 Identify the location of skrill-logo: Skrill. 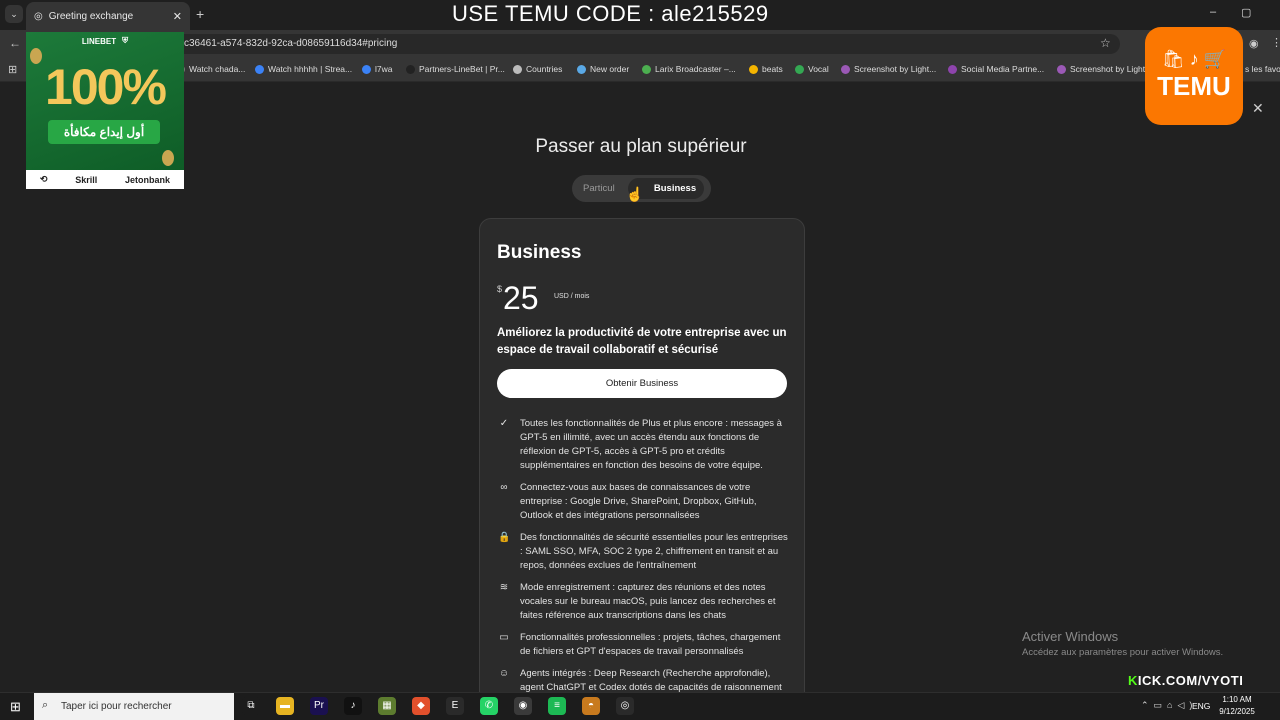
(86, 179).